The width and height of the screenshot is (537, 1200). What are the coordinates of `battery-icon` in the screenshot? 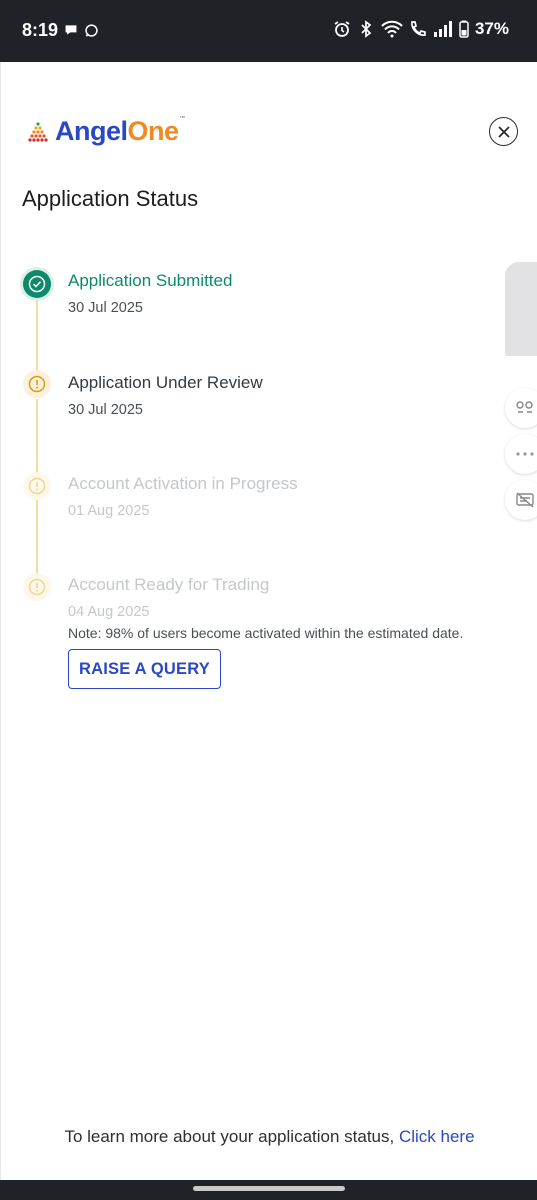 It's located at (464, 29).